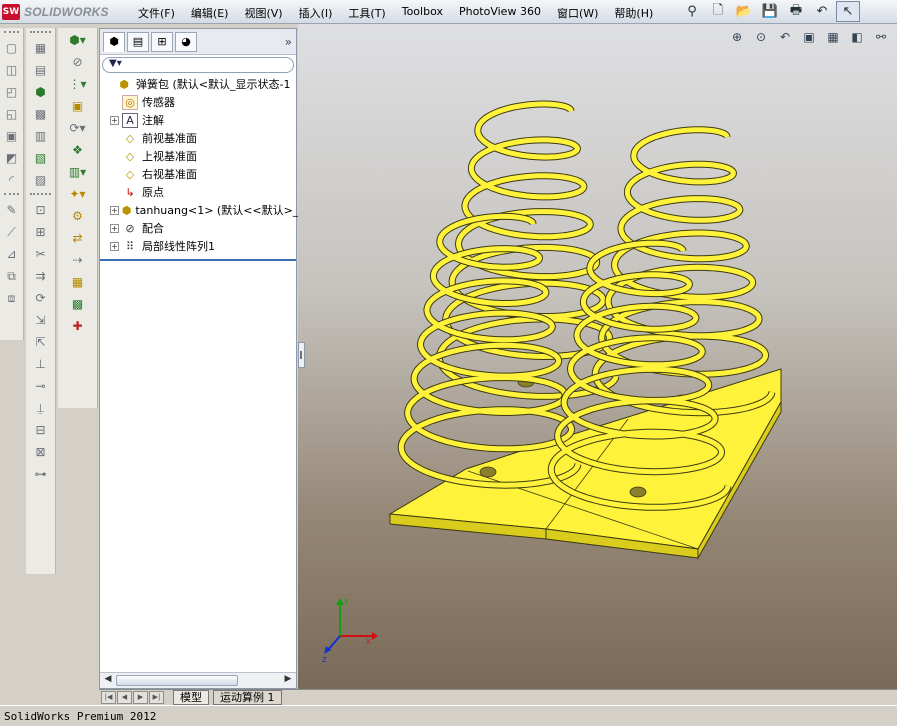 Image resolution: width=897 pixels, height=726 pixels. What do you see at coordinates (156, 697) in the screenshot?
I see `last-tab-icon: ▶|` at bounding box center [156, 697].